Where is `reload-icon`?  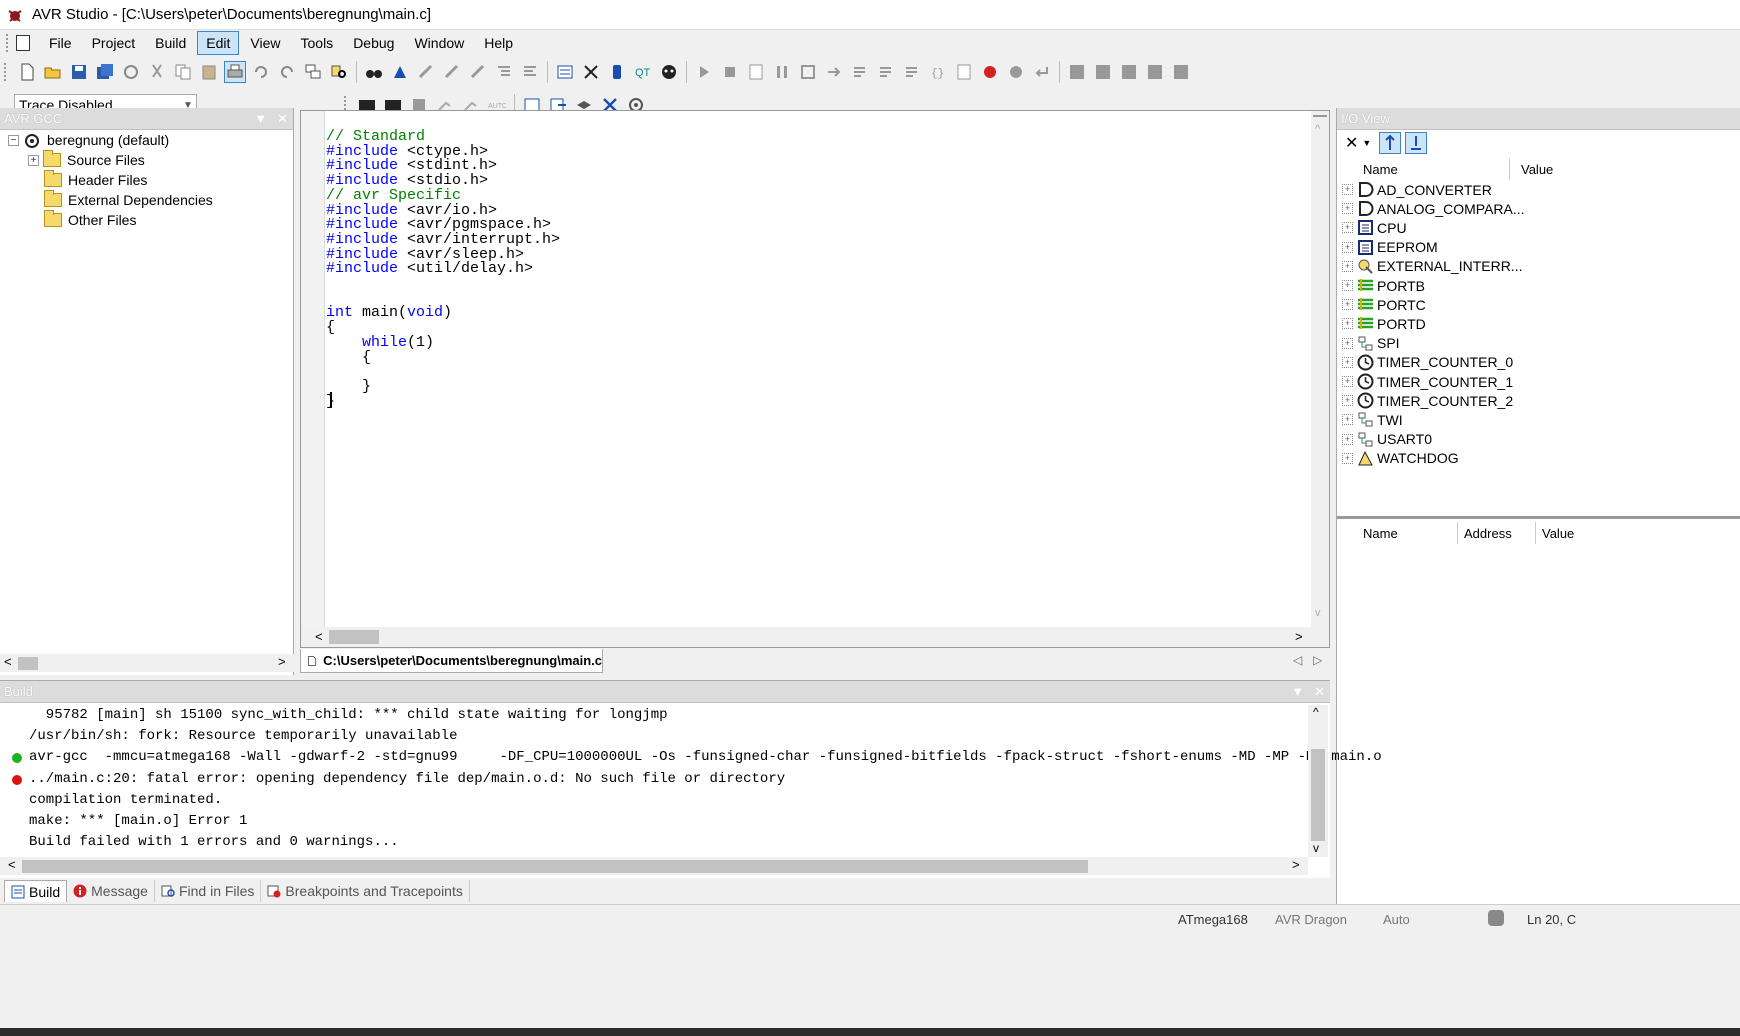 reload-icon is located at coordinates (131, 72).